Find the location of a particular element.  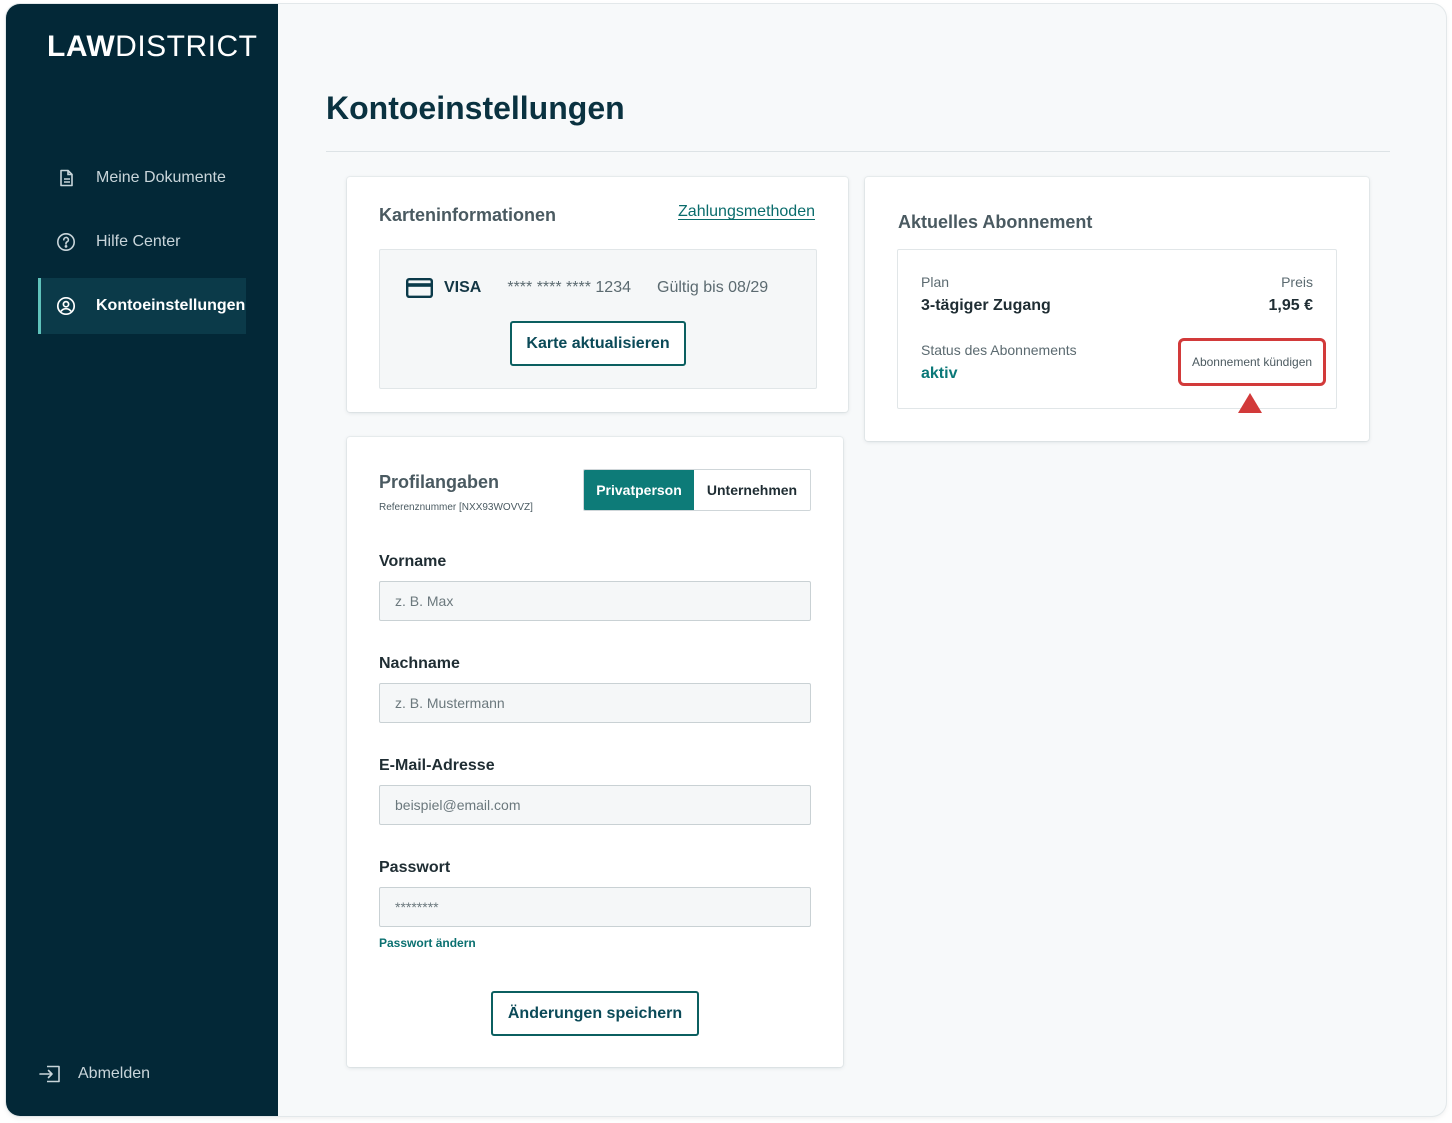

document-icon is located at coordinates (66, 178).